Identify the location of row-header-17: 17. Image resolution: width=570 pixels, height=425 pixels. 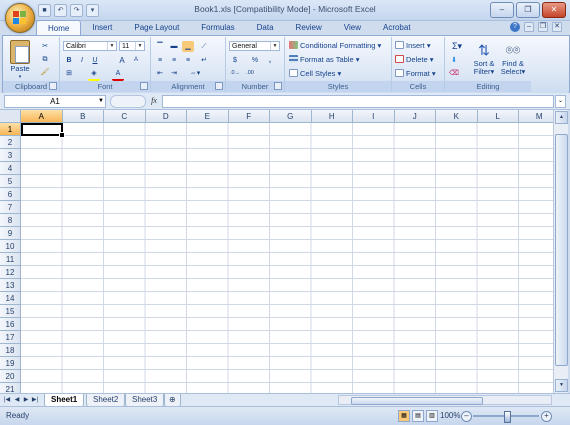
(10, 337).